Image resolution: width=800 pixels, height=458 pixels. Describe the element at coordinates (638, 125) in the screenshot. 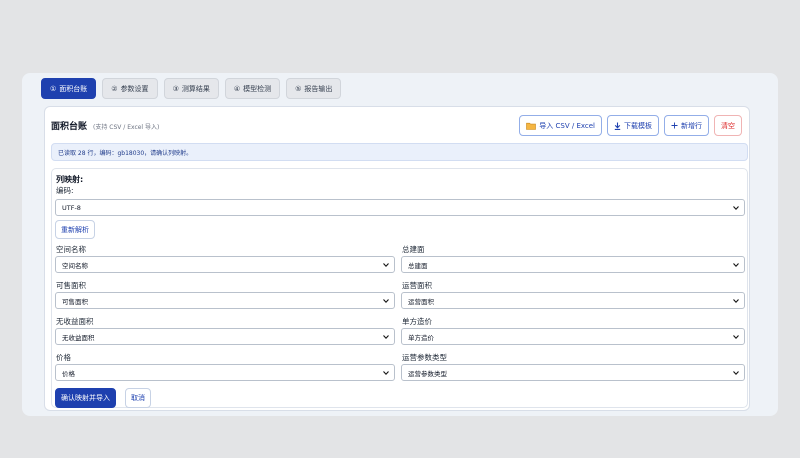

I see `download-template-label: 下载模板` at that location.